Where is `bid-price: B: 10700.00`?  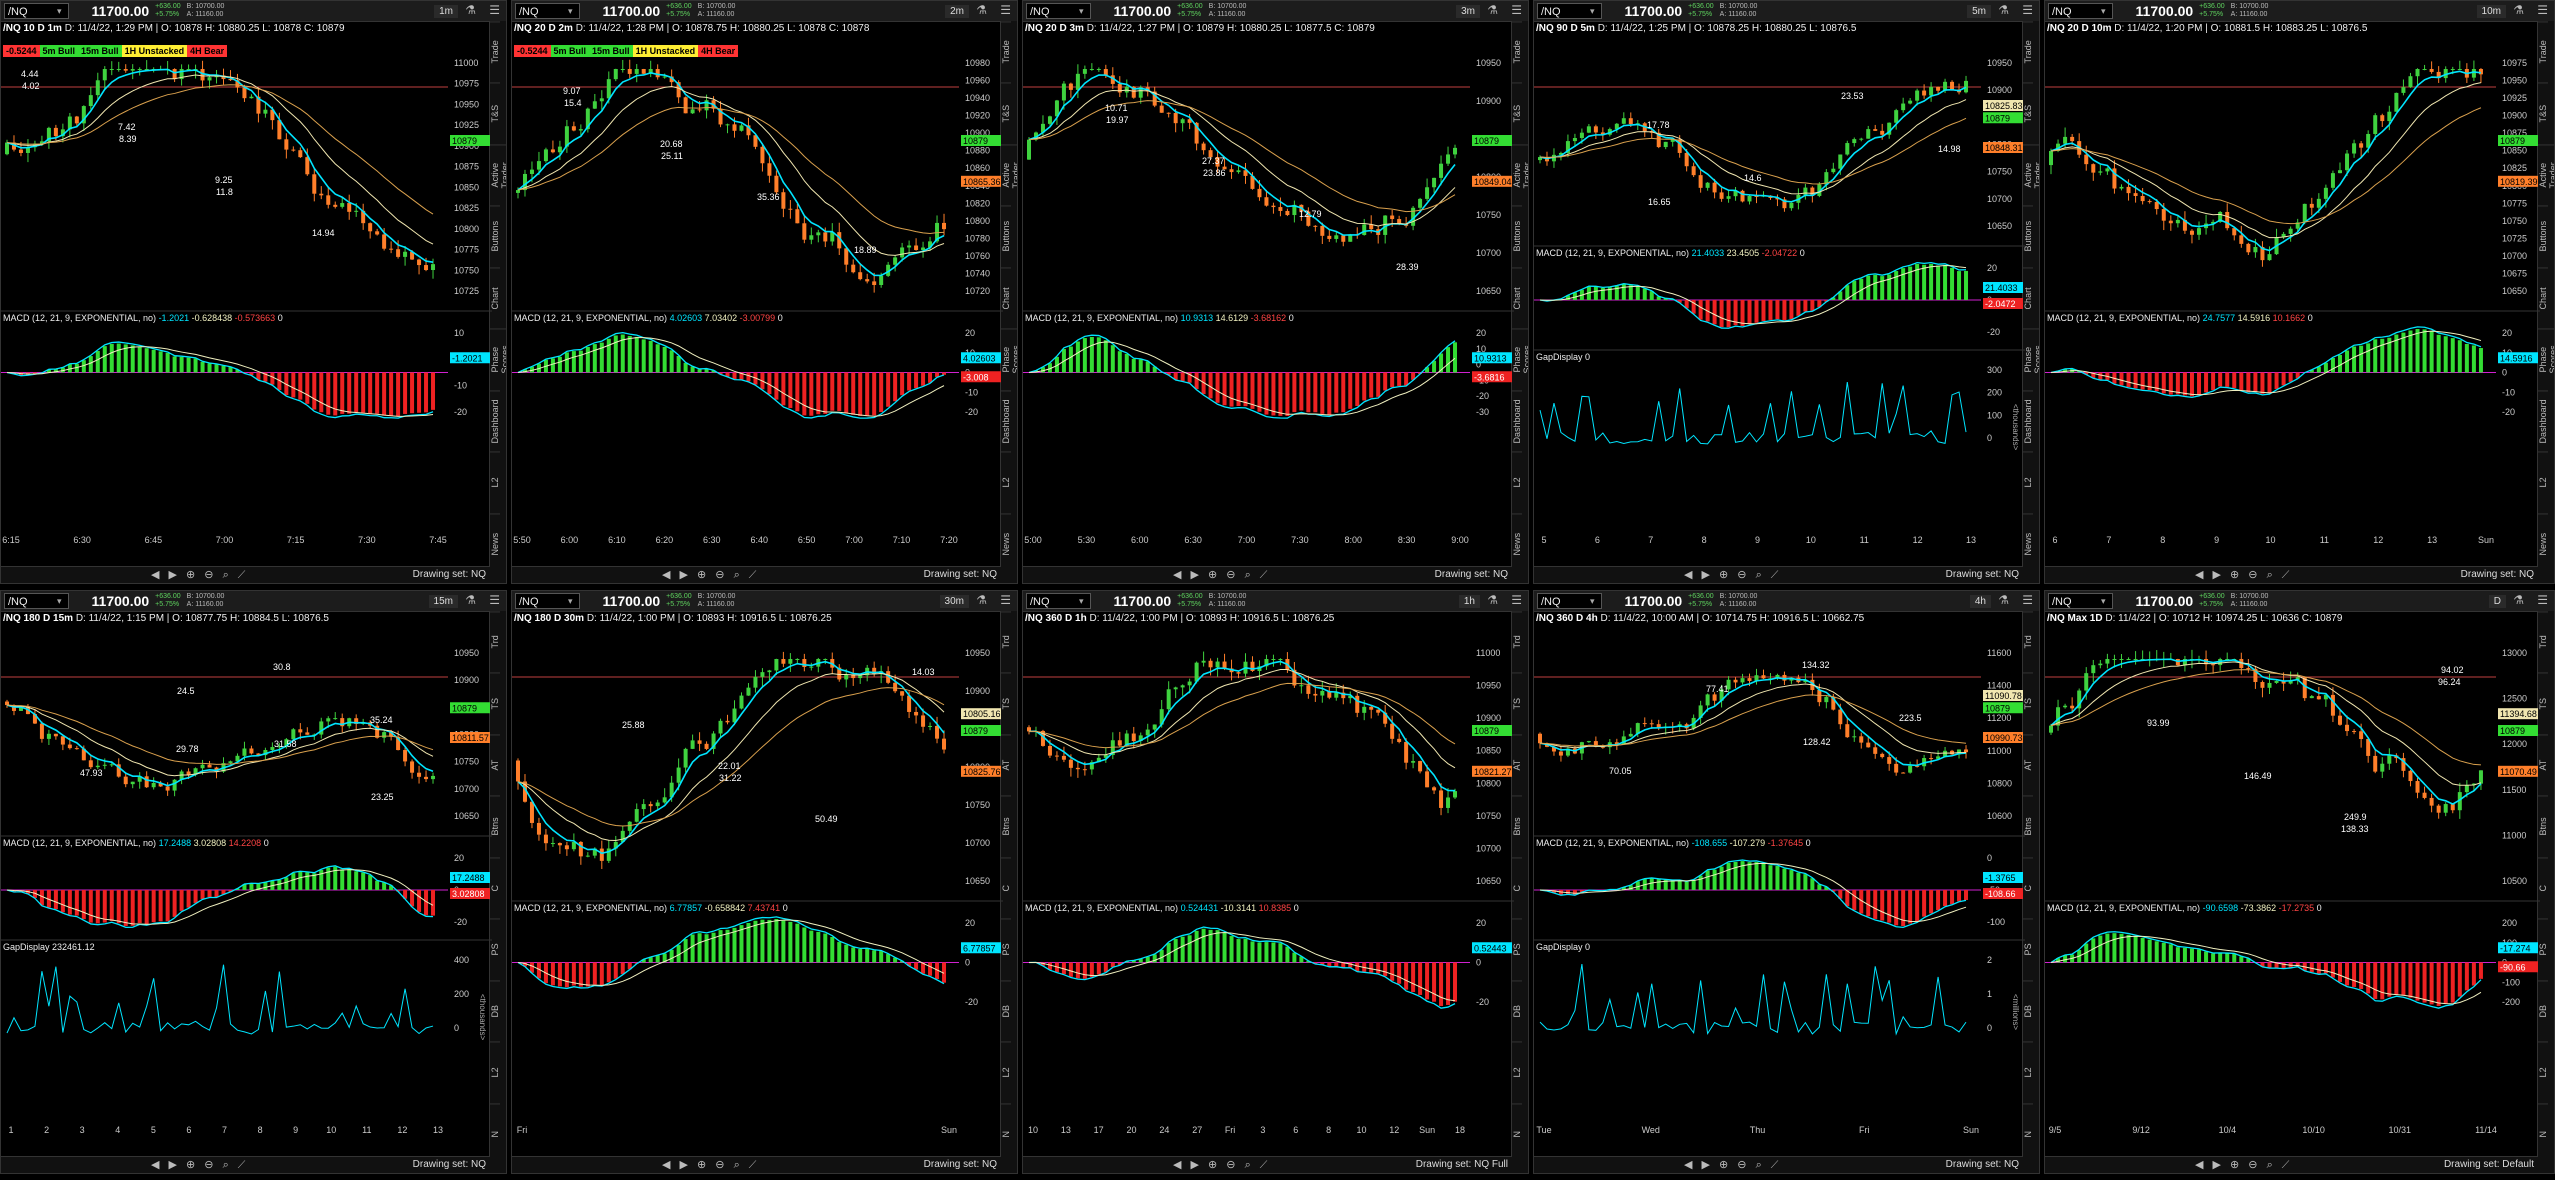
bid-price: B: 10700.00 is located at coordinates (1738, 596).